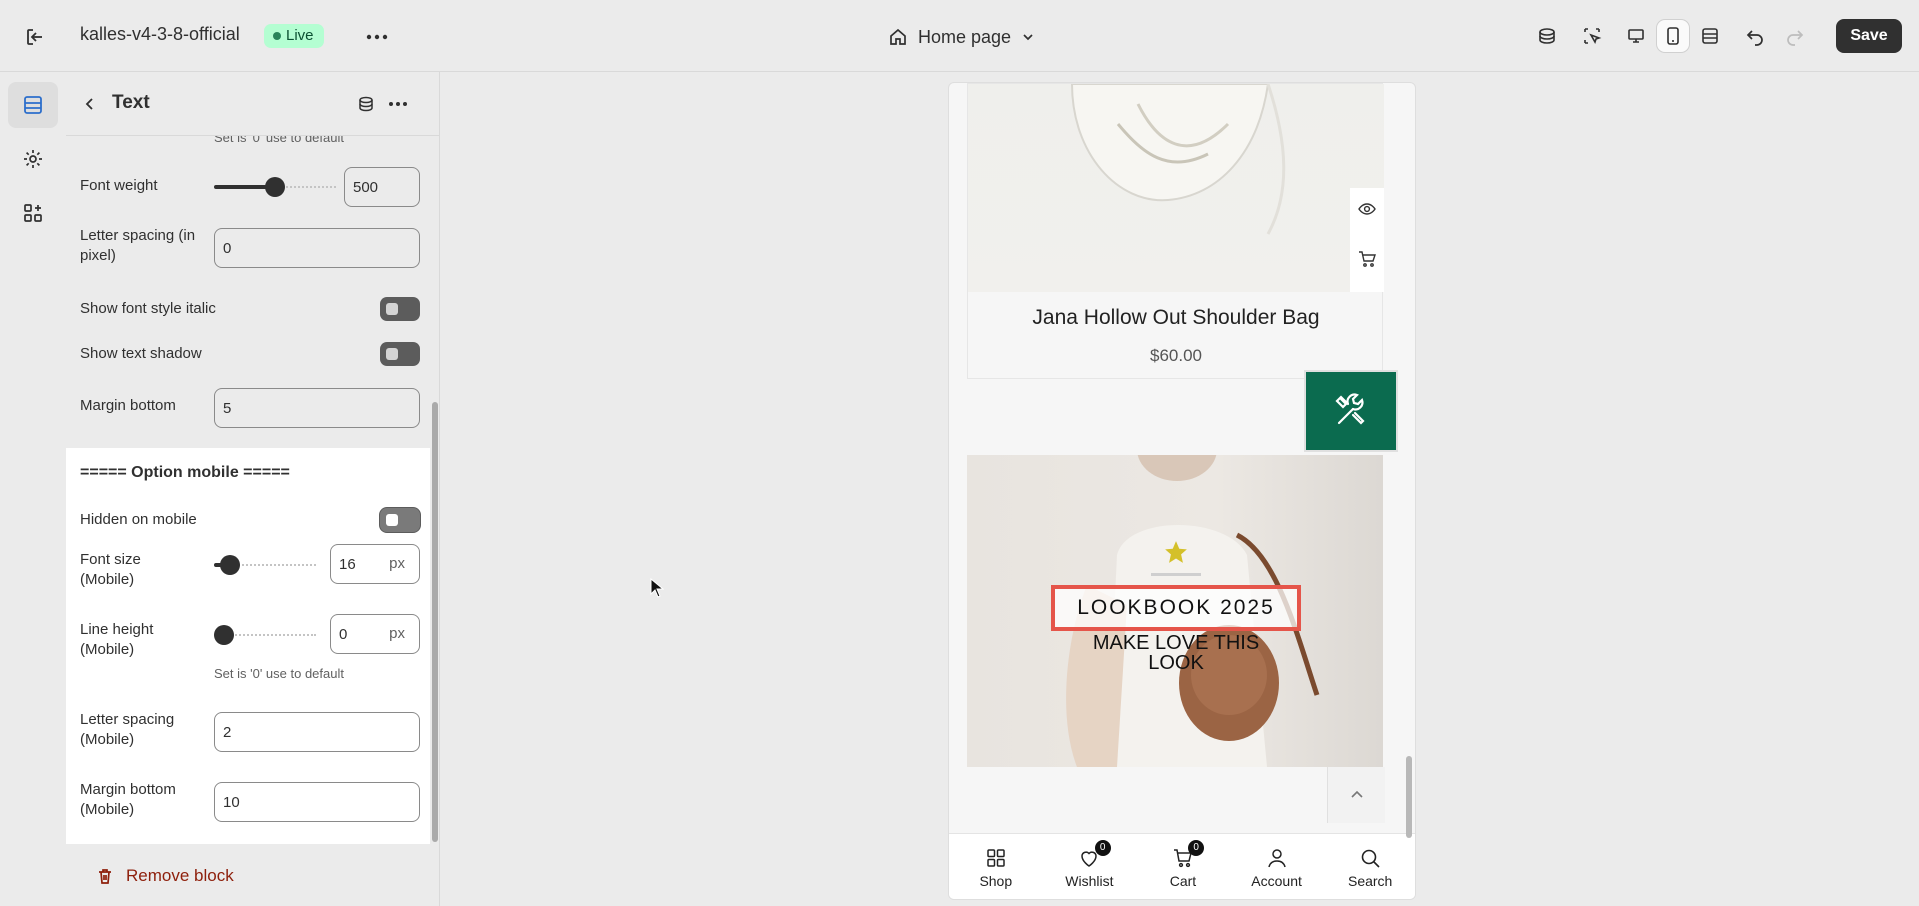 This screenshot has height=906, width=1919. Describe the element at coordinates (1367, 259) in the screenshot. I see `add-to-cart-icon` at that location.